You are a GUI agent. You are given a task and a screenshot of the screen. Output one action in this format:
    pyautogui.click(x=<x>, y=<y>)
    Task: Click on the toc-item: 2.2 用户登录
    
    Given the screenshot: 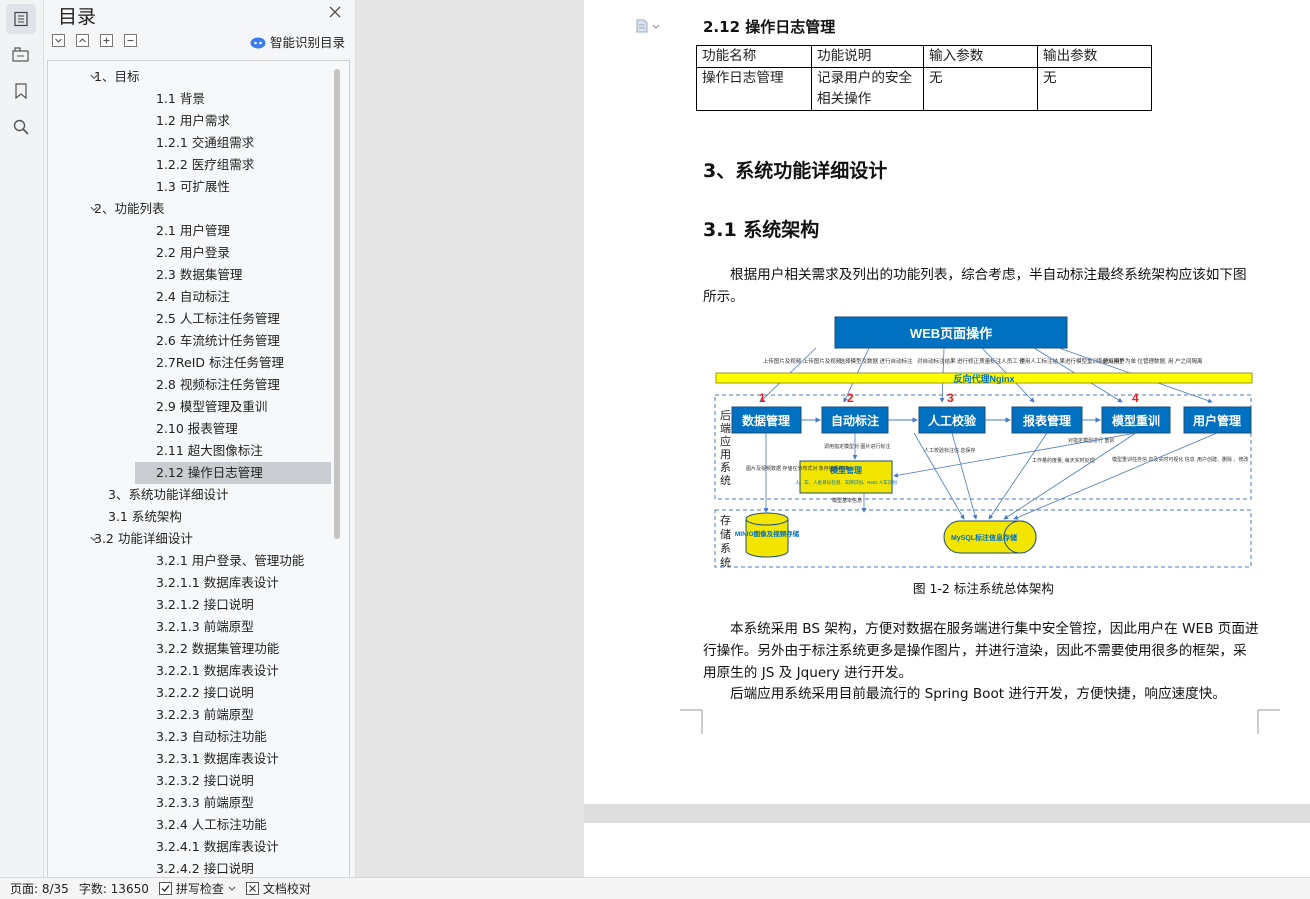 What is the action you would take?
    pyautogui.click(x=189, y=253)
    